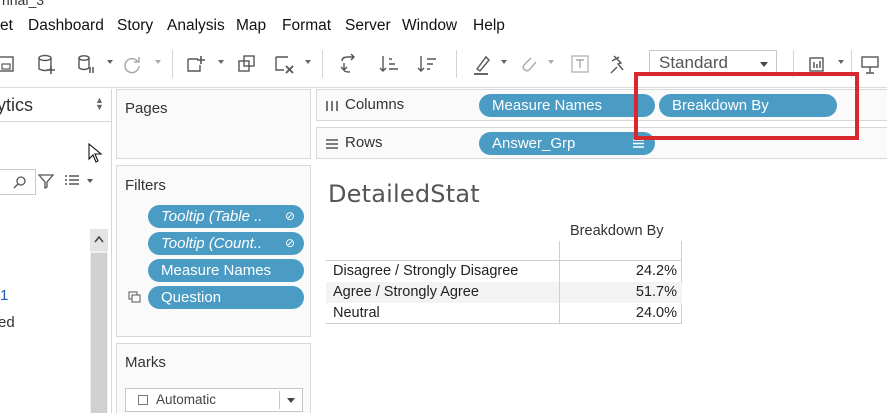  Describe the element at coordinates (375, 104) in the screenshot. I see `columns-shelf-label: Columns` at that location.